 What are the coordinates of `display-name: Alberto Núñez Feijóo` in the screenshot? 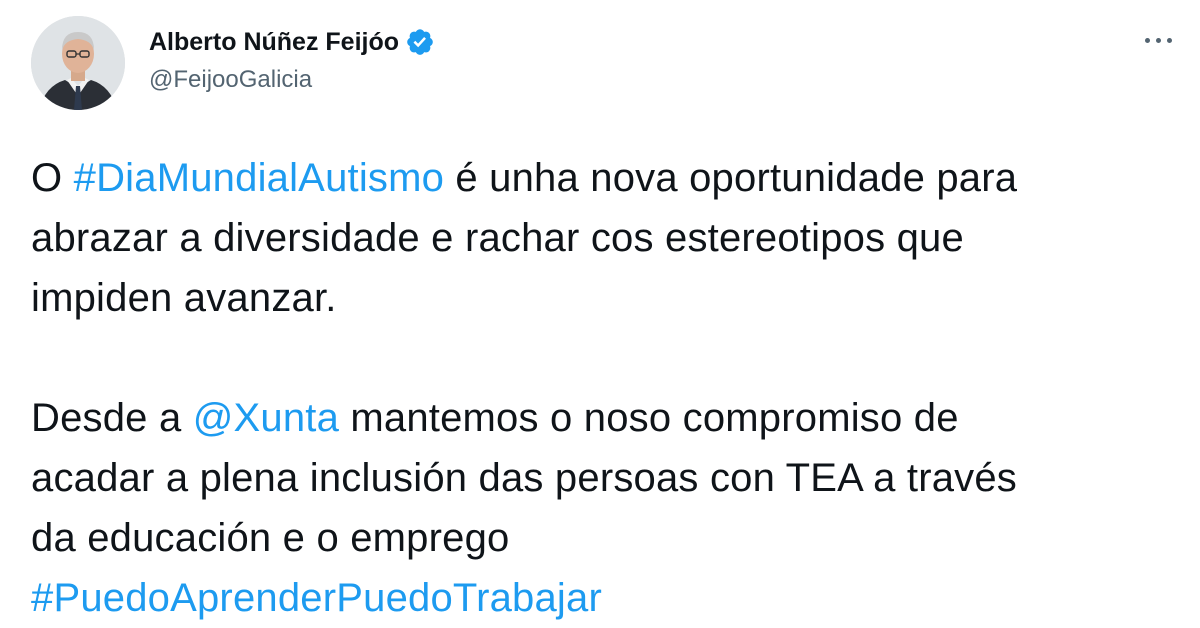 It's located at (274, 42).